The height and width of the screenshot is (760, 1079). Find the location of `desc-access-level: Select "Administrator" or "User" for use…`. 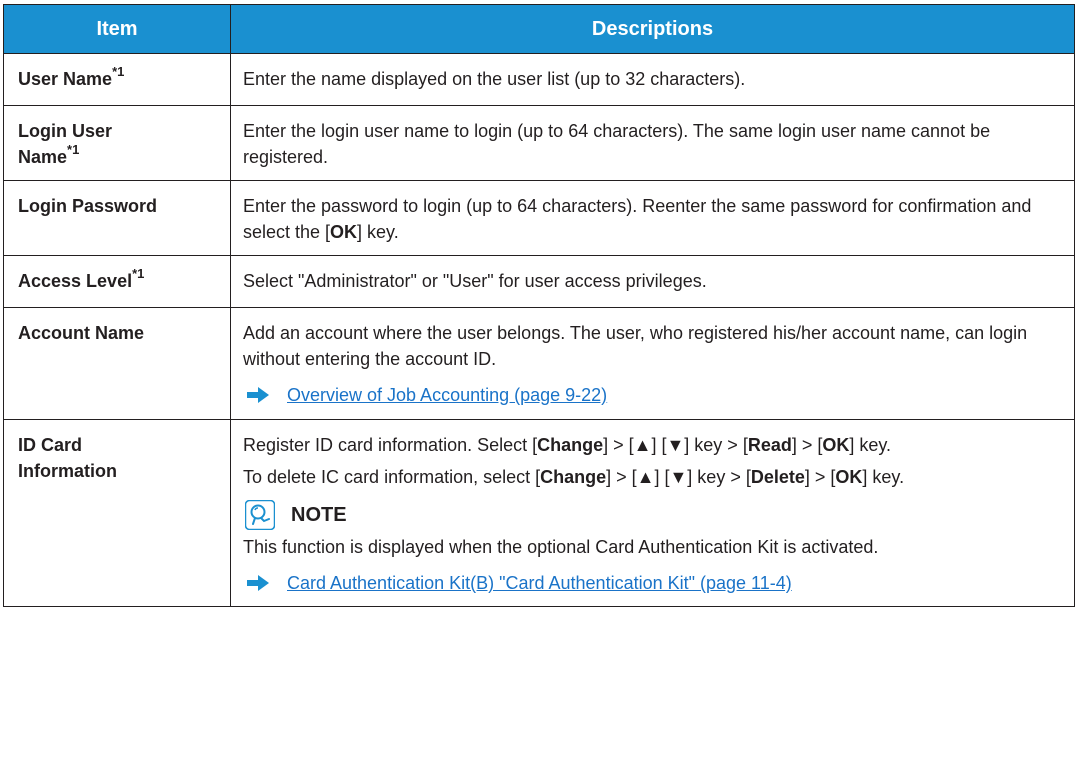

desc-access-level: Select "Administrator" or "User" for use… is located at coordinates (652, 281).